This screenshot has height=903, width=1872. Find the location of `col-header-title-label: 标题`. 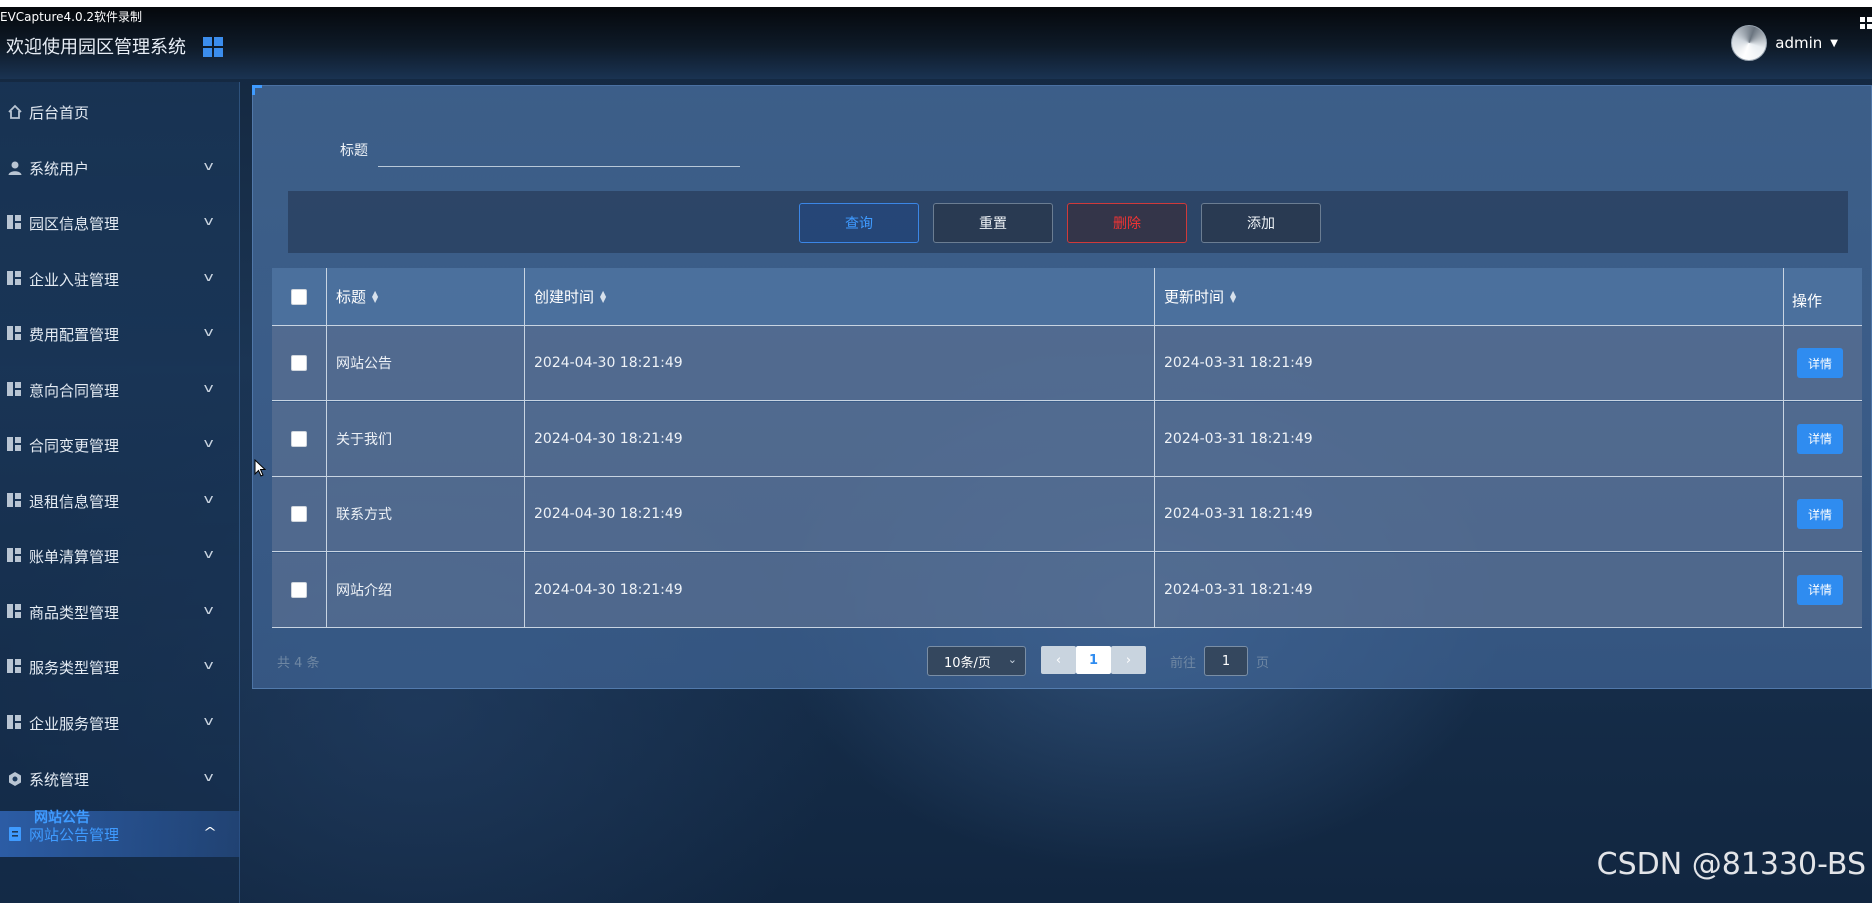

col-header-title-label: 标题 is located at coordinates (351, 297).